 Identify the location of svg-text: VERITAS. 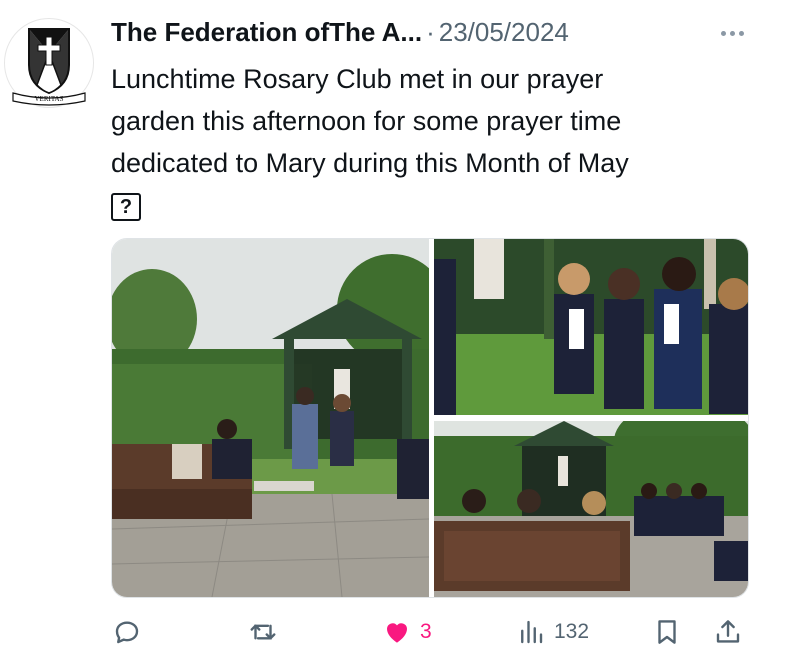
(49, 99).